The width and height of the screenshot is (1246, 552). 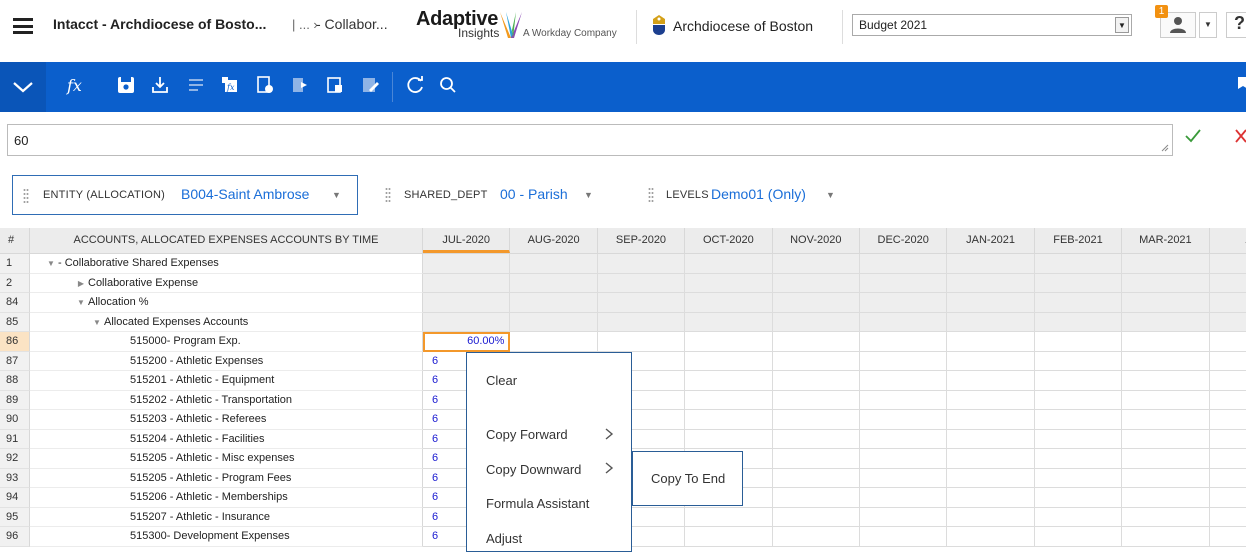 What do you see at coordinates (230, 85) in the screenshot?
I see `formula-sheet-icon: fx` at bounding box center [230, 85].